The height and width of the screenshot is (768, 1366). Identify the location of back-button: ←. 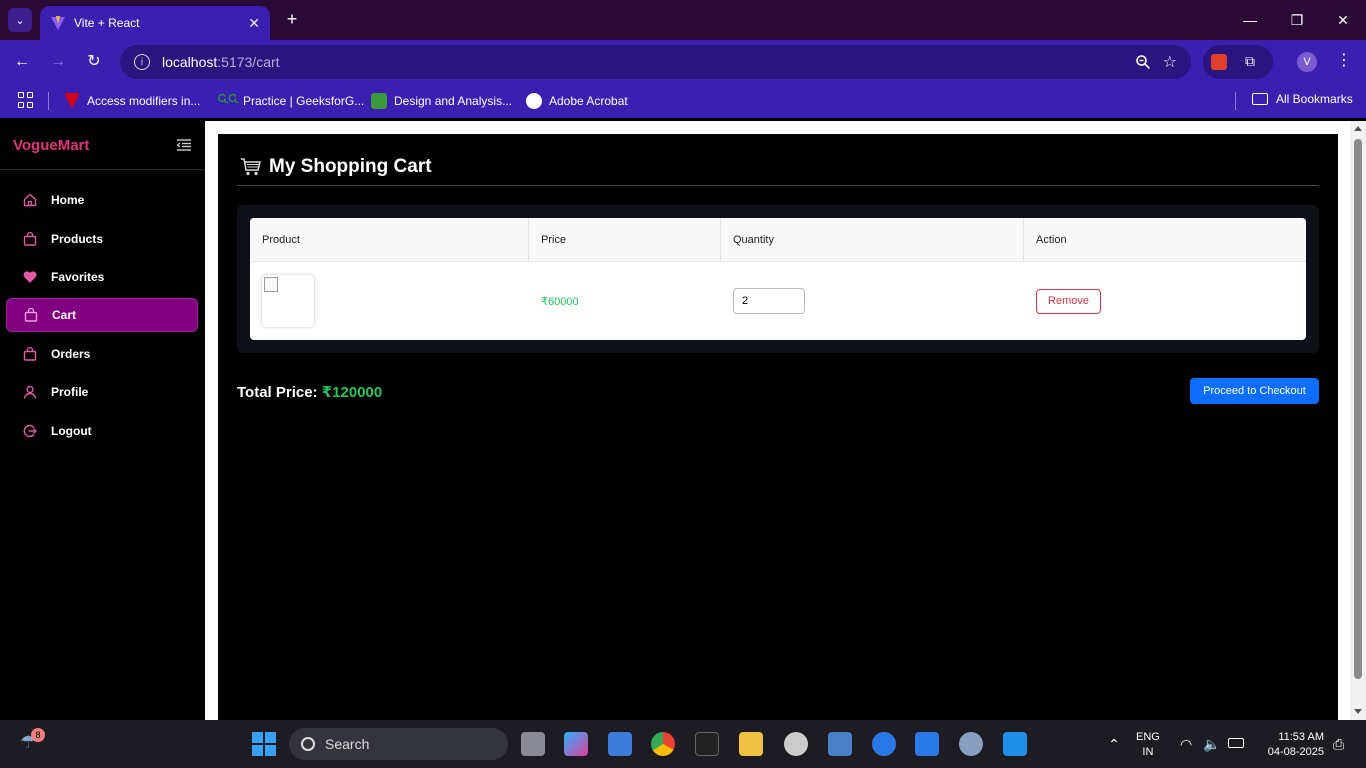
(22, 62).